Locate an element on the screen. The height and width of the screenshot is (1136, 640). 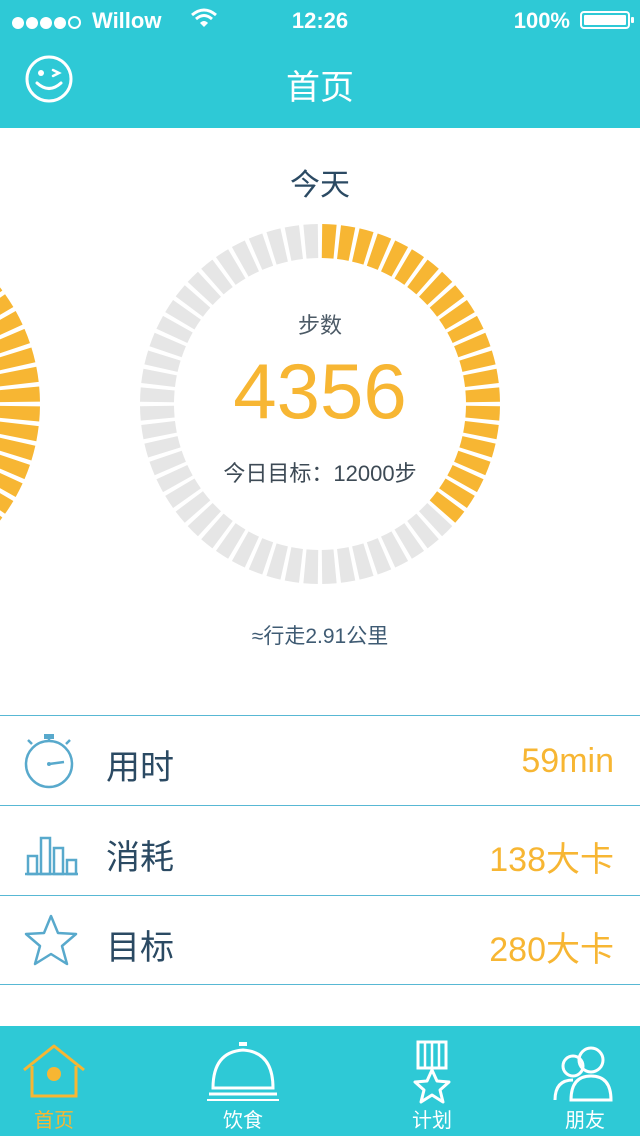
distance-text: ≈行走2.91公里 is located at coordinates (320, 636).